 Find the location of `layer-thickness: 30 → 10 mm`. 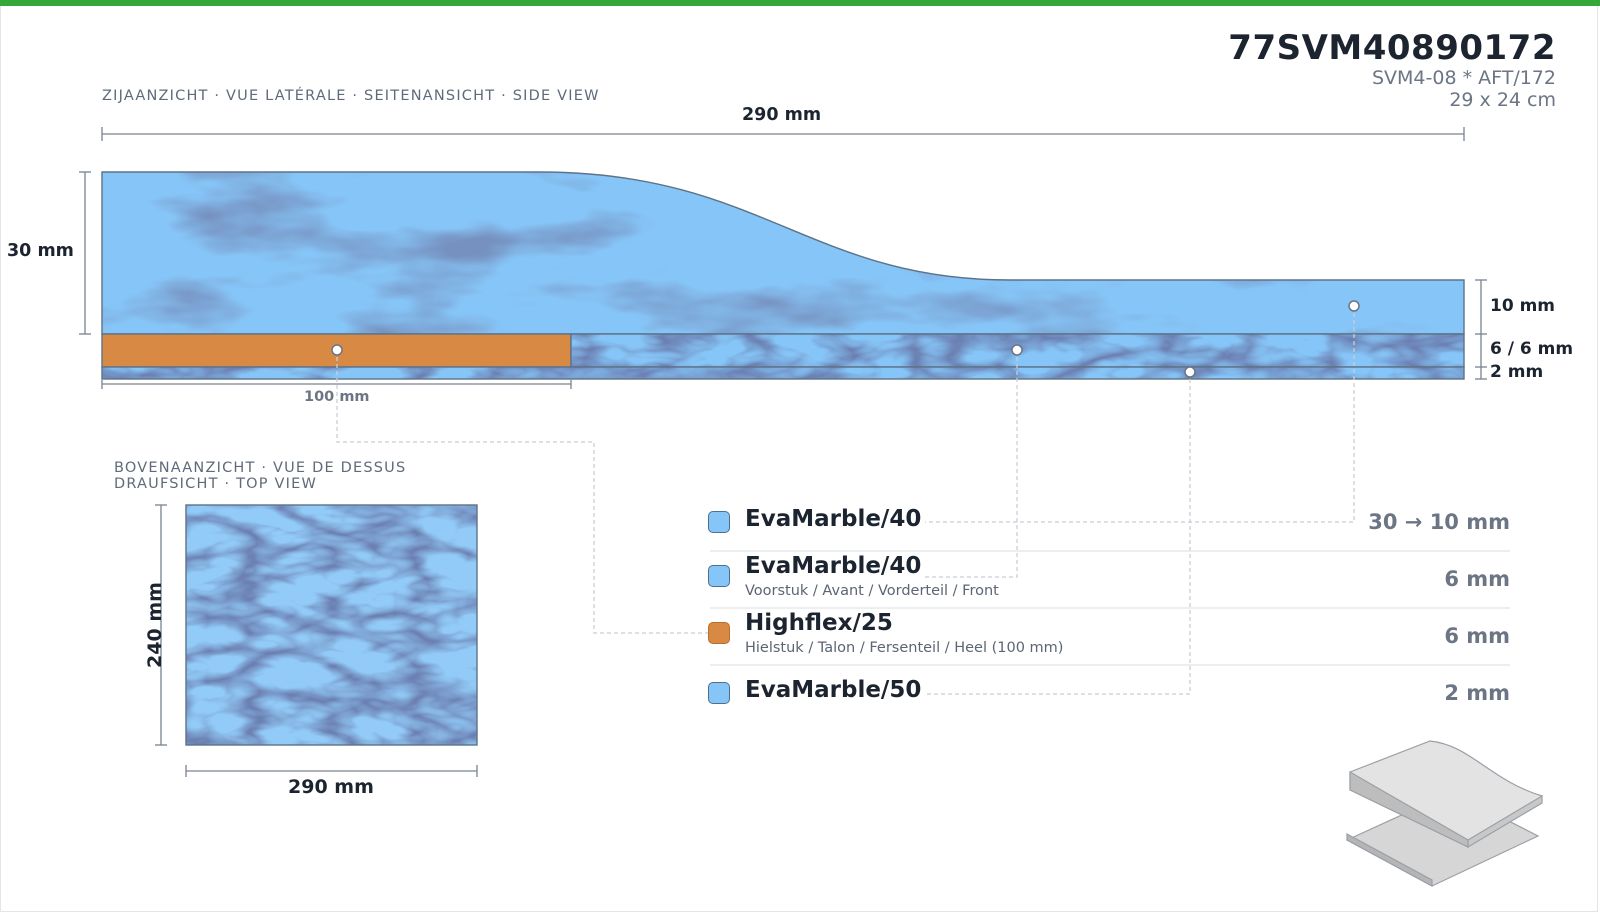

layer-thickness: 30 → 10 mm is located at coordinates (1436, 522).